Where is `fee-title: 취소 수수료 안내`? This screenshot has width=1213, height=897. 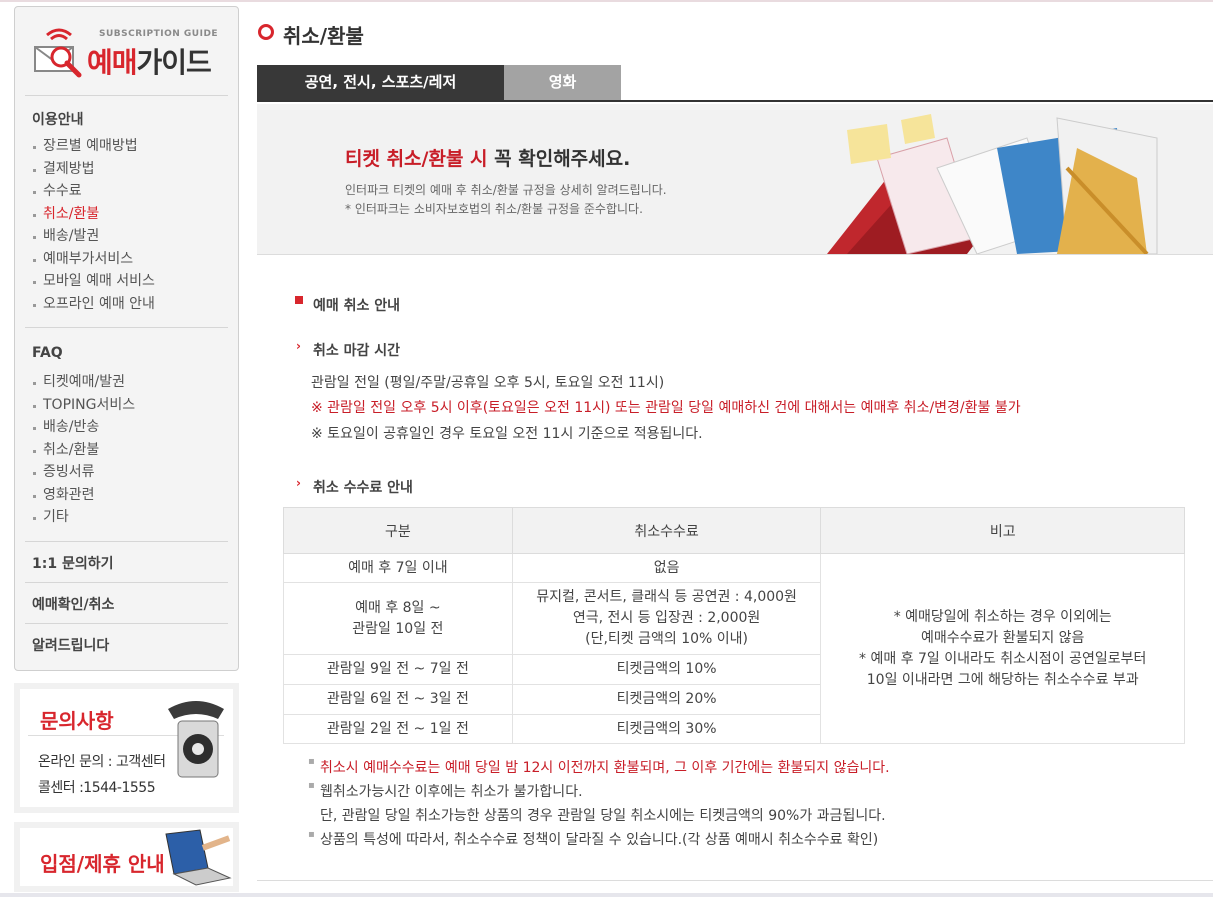
fee-title: 취소 수수료 안내 is located at coordinates (363, 488).